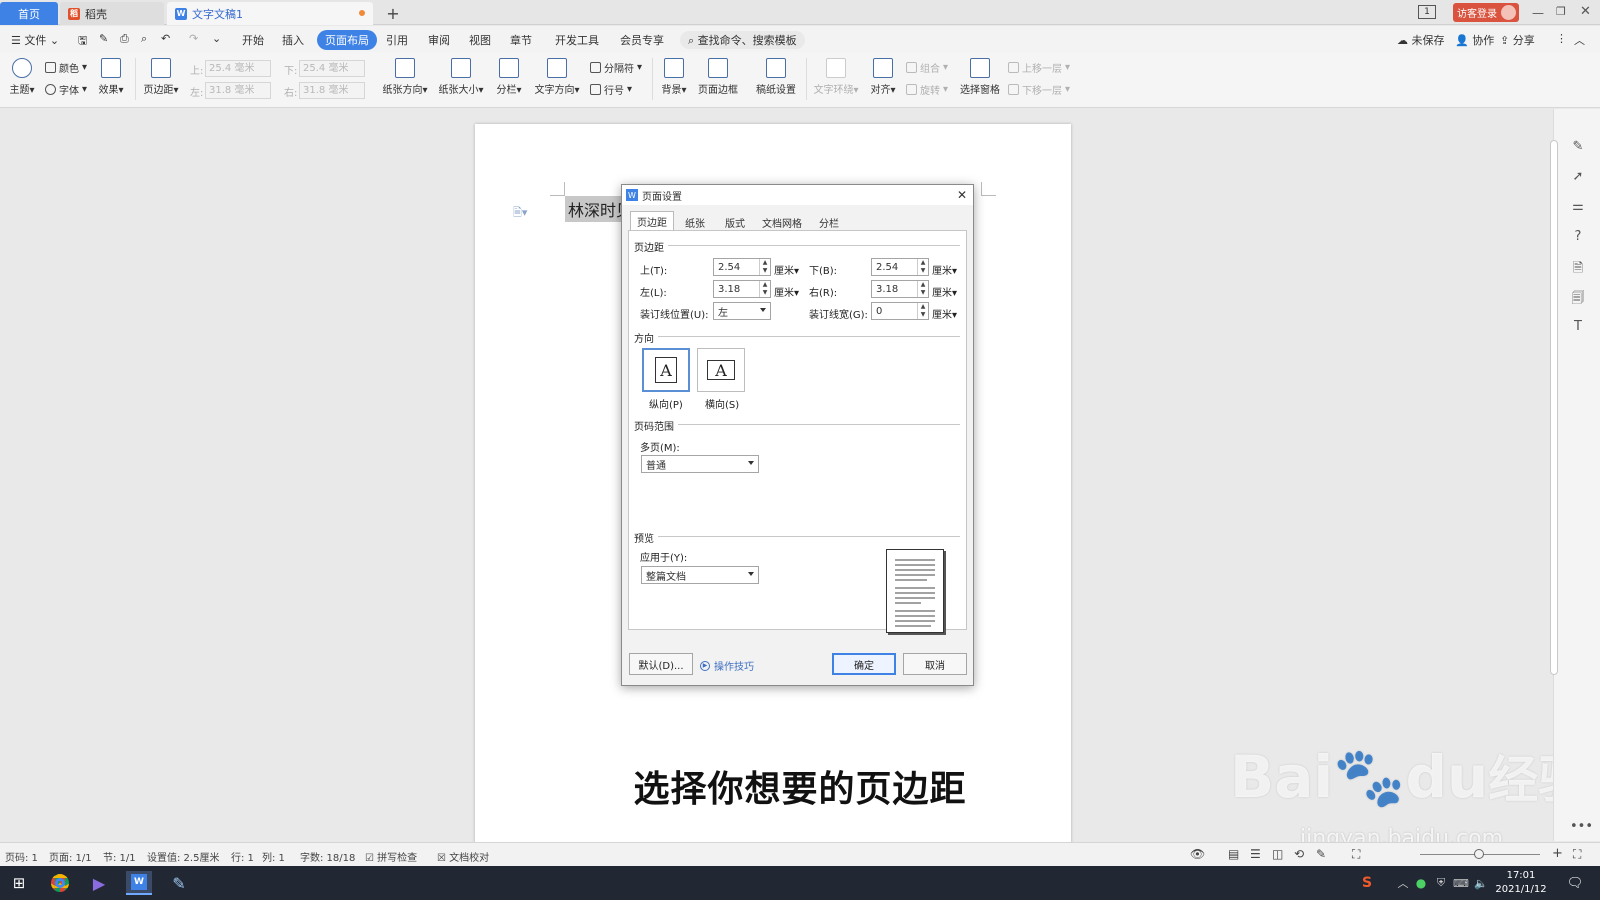 Image resolution: width=1600 pixels, height=900 pixels. What do you see at coordinates (103, 38) in the screenshot?
I see `format-painter-icon: ✎` at bounding box center [103, 38].